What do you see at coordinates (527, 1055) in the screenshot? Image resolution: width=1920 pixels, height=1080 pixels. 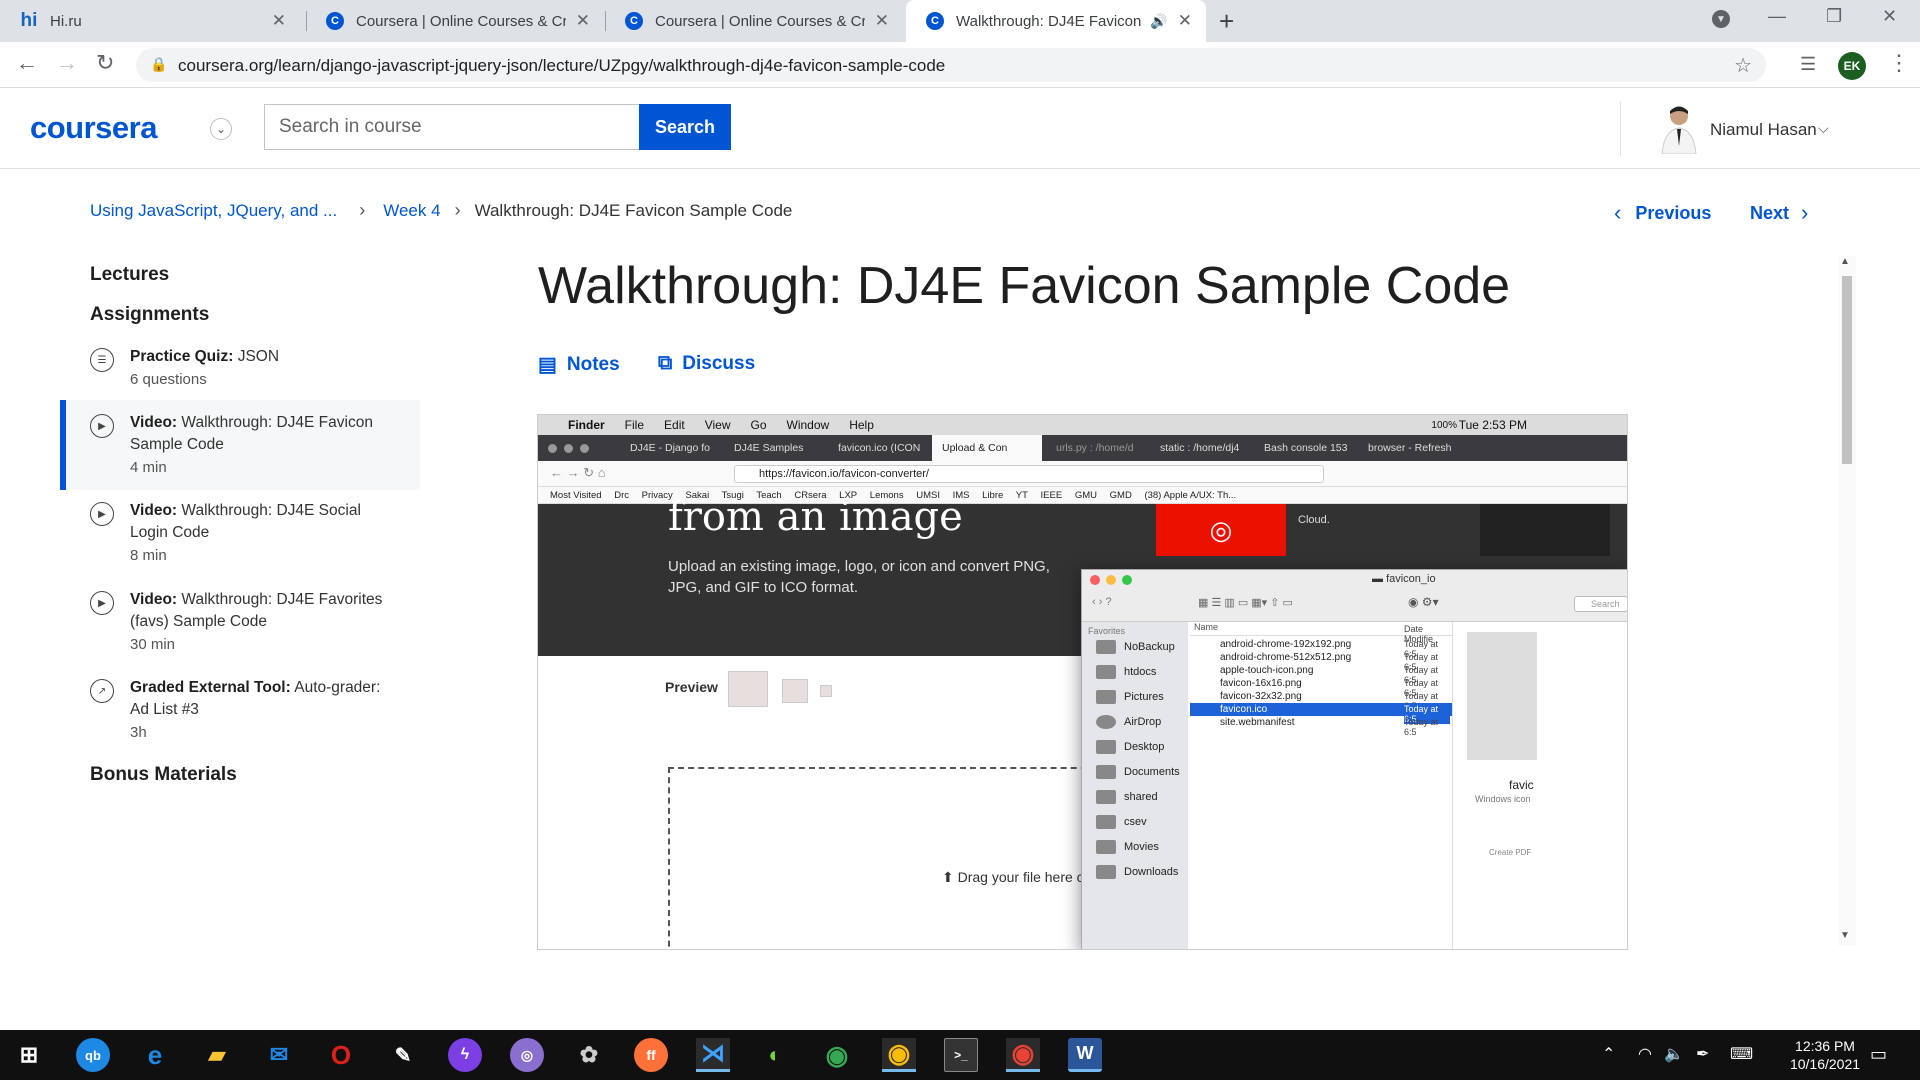 I see `github-icon: ◎` at bounding box center [527, 1055].